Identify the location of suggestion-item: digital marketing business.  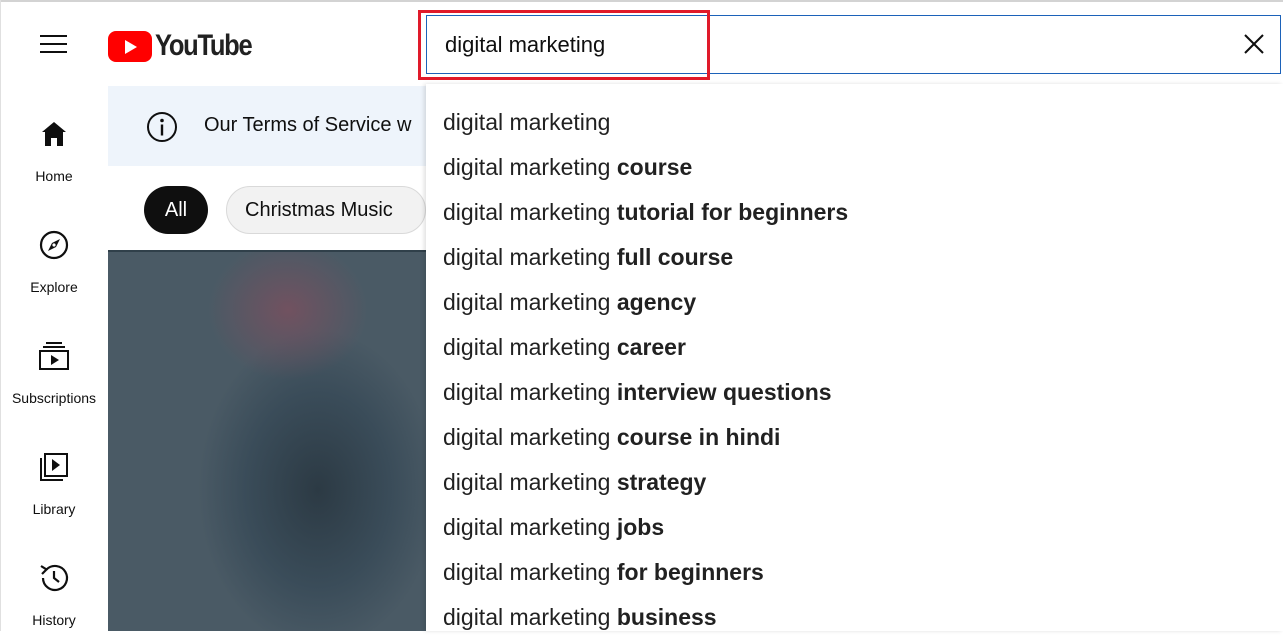
(580, 617).